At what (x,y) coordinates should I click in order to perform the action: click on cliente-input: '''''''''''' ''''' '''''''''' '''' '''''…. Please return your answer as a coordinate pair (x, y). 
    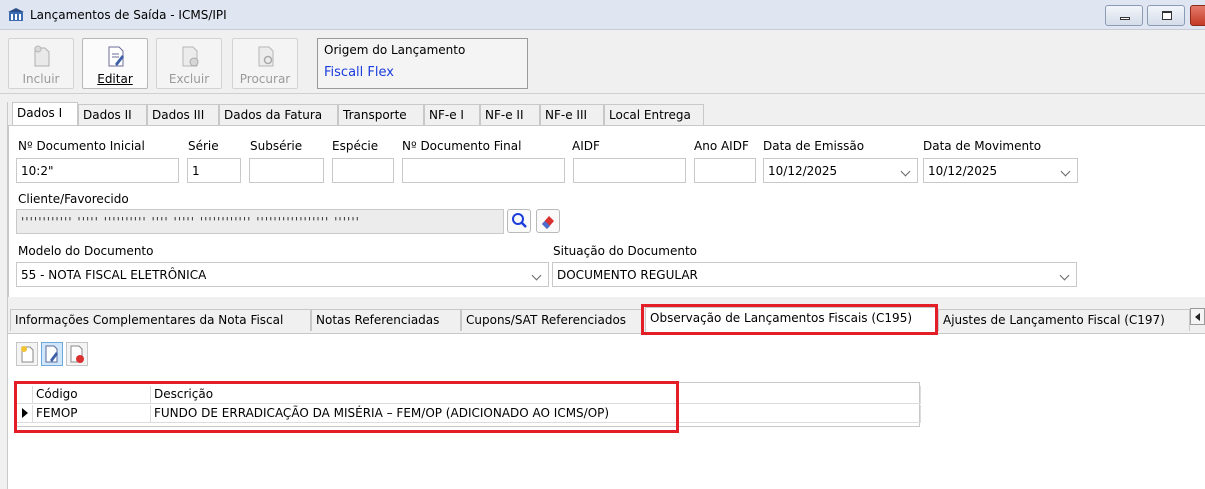
    Looking at the image, I should click on (260, 221).